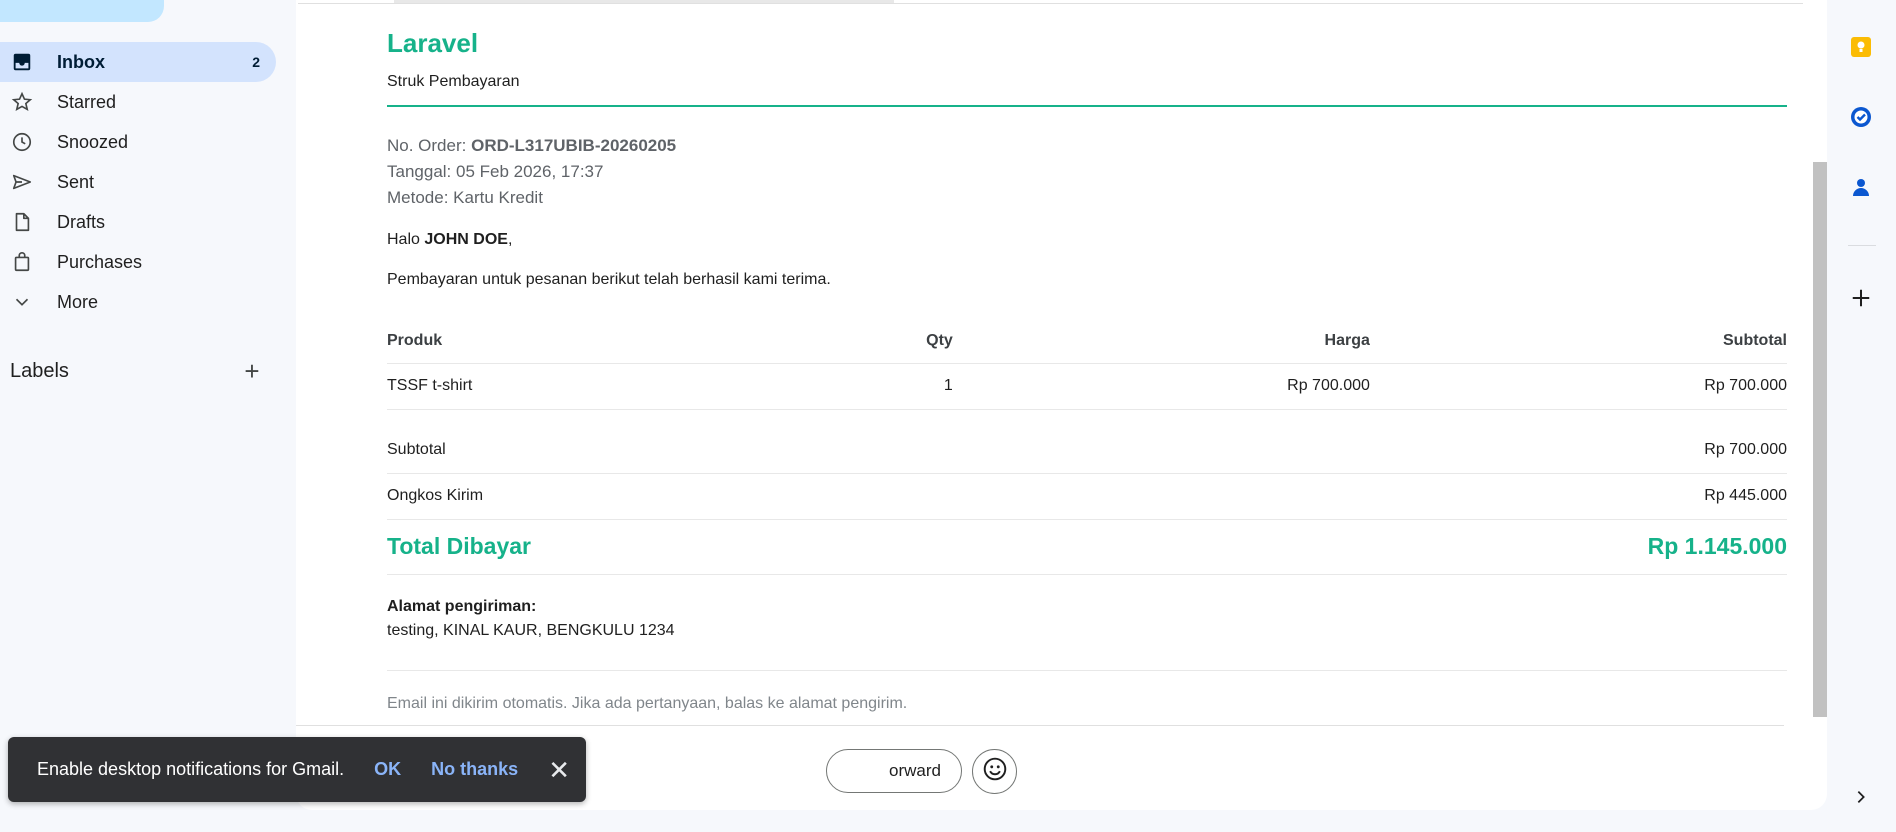  Describe the element at coordinates (138, 102) in the screenshot. I see `sidebar-item-starred: Starred` at that location.